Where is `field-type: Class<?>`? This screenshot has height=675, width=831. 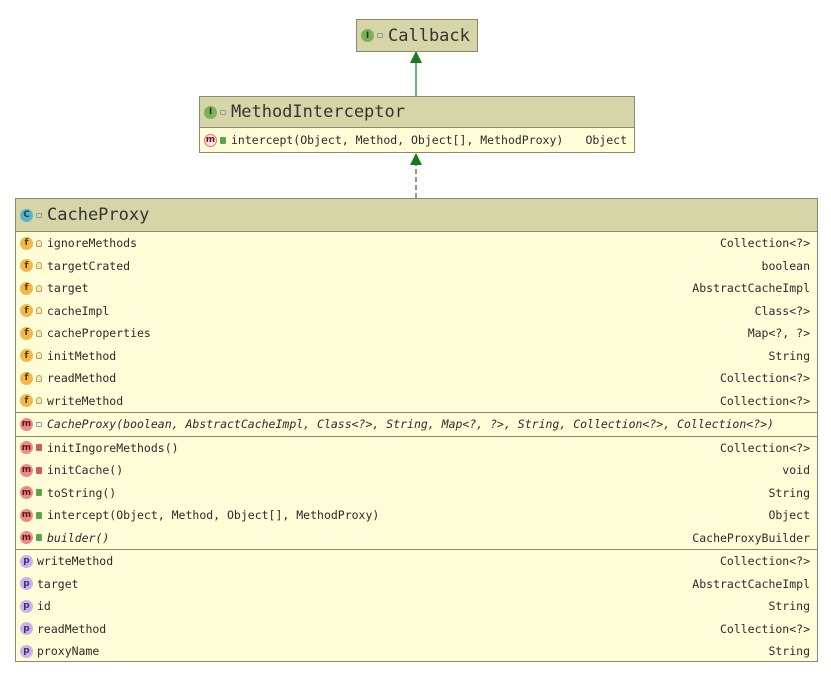
field-type: Class<?> is located at coordinates (782, 310).